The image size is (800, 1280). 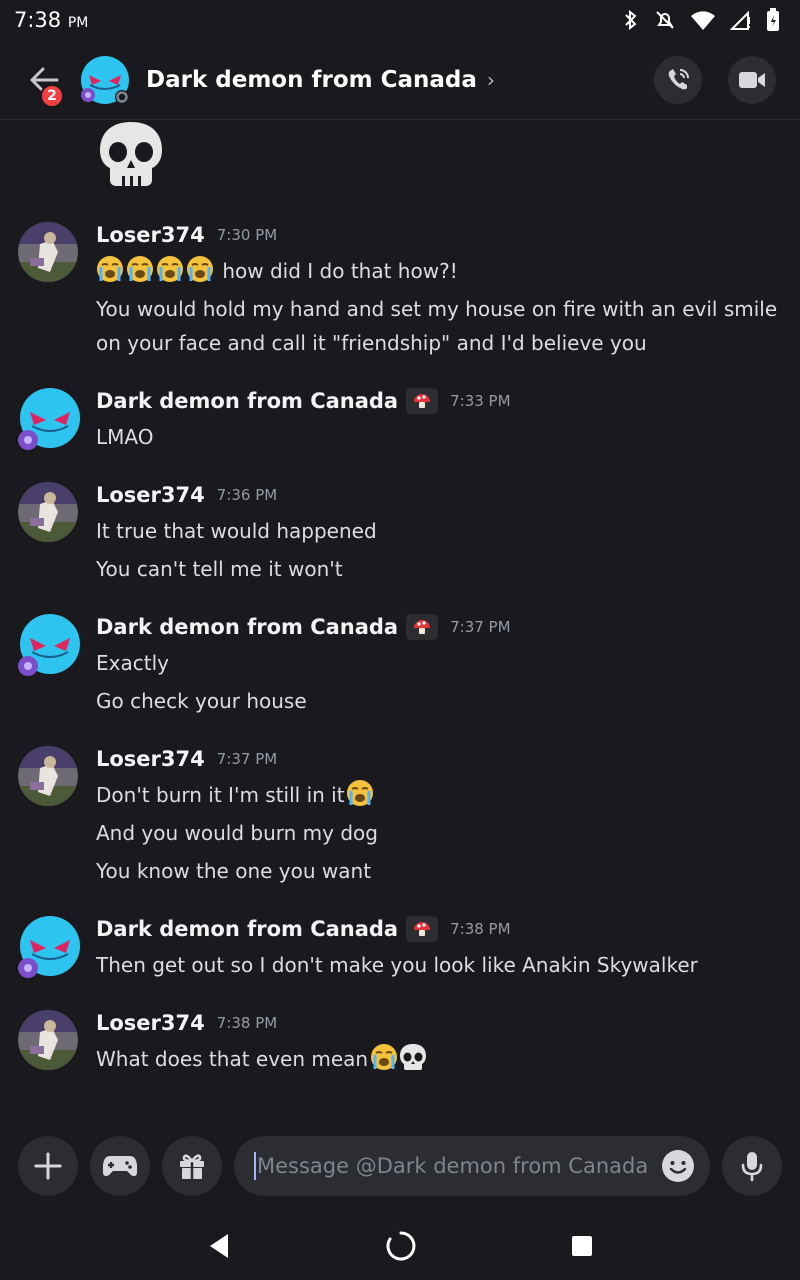 I want to click on header-actions, so click(x=715, y=79).